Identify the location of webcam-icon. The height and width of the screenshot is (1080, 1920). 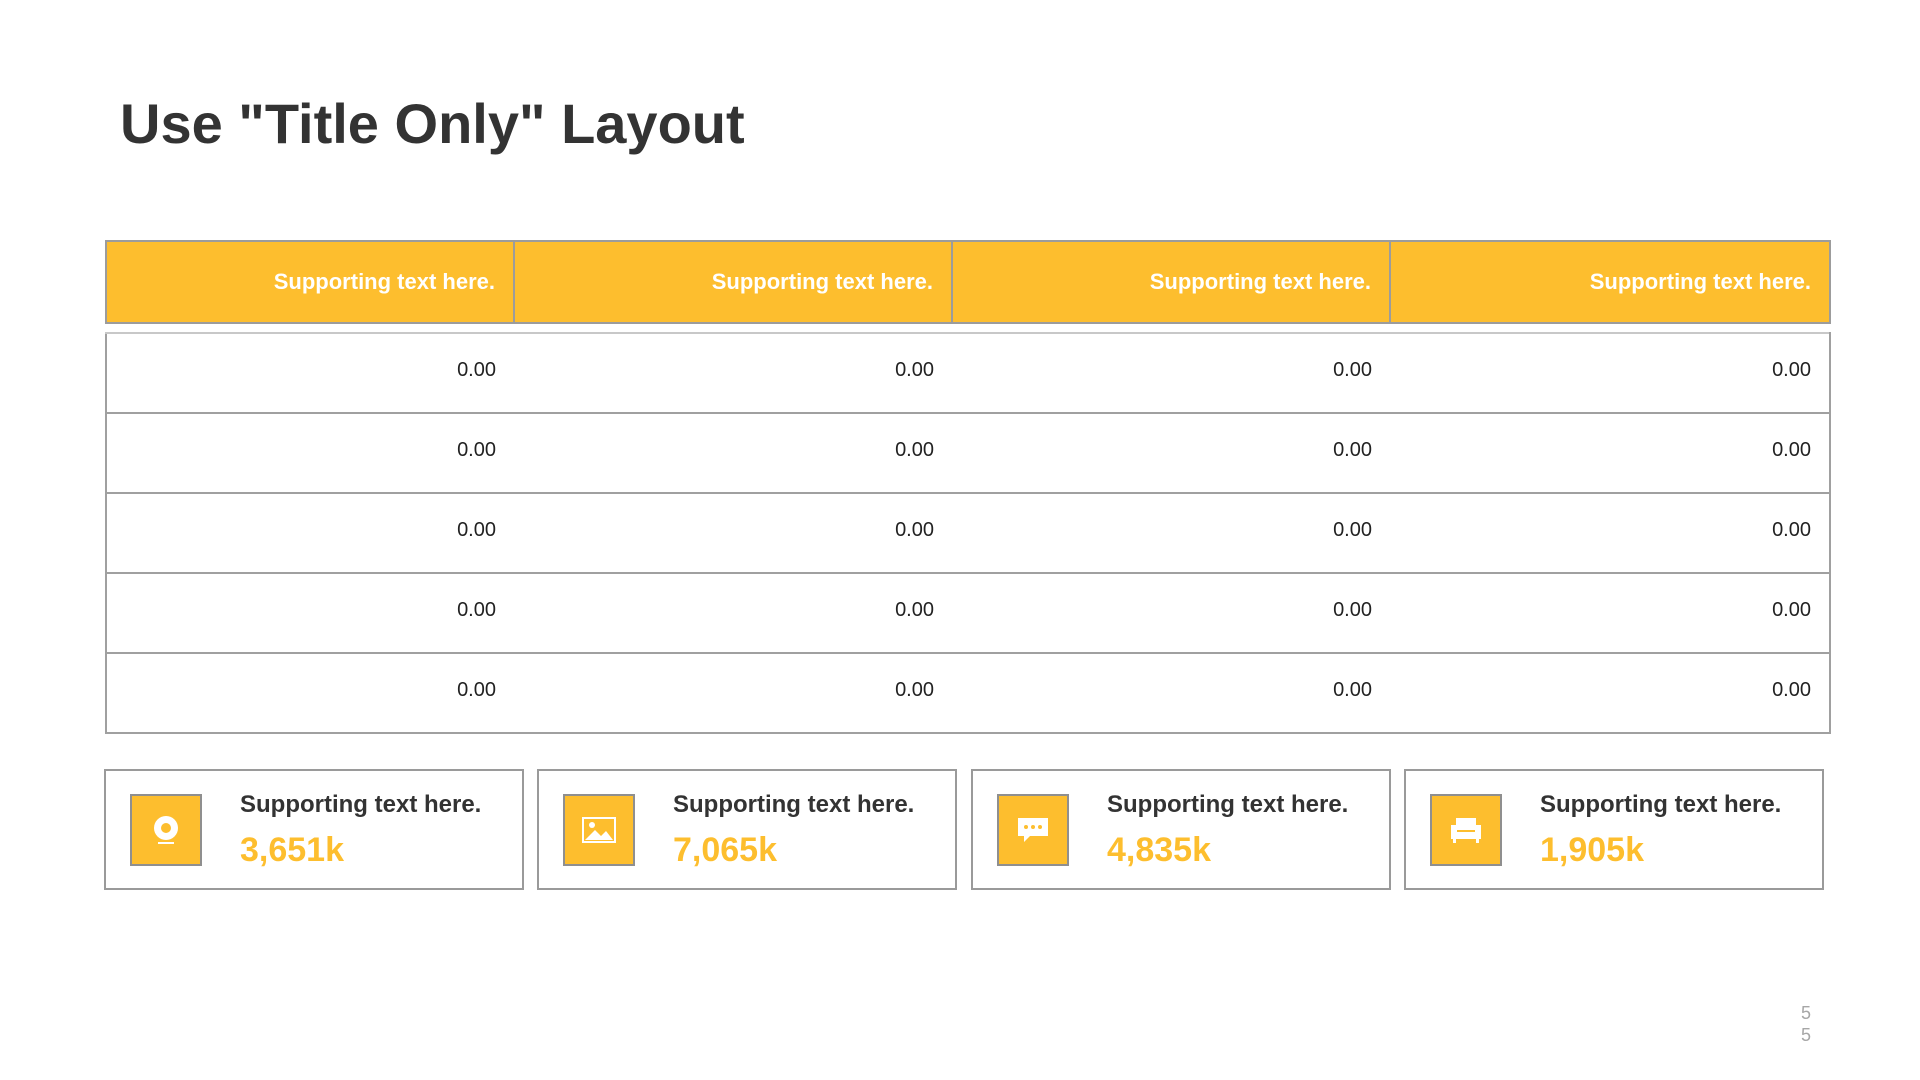
(166, 830).